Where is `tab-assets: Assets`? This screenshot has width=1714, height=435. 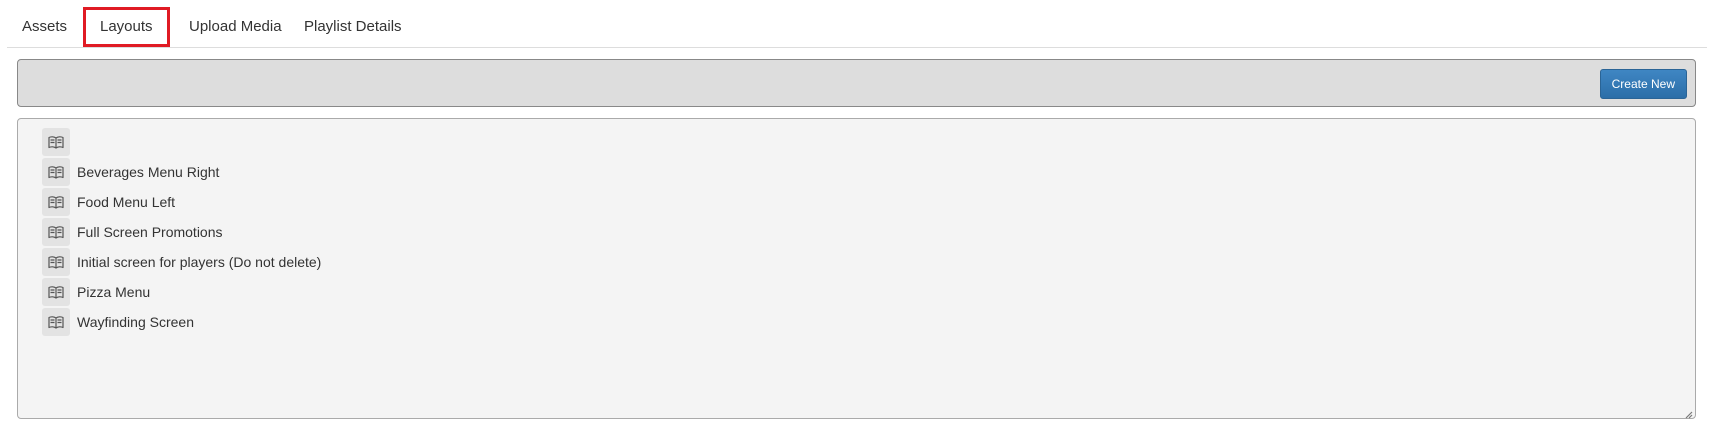
tab-assets: Assets is located at coordinates (44, 27).